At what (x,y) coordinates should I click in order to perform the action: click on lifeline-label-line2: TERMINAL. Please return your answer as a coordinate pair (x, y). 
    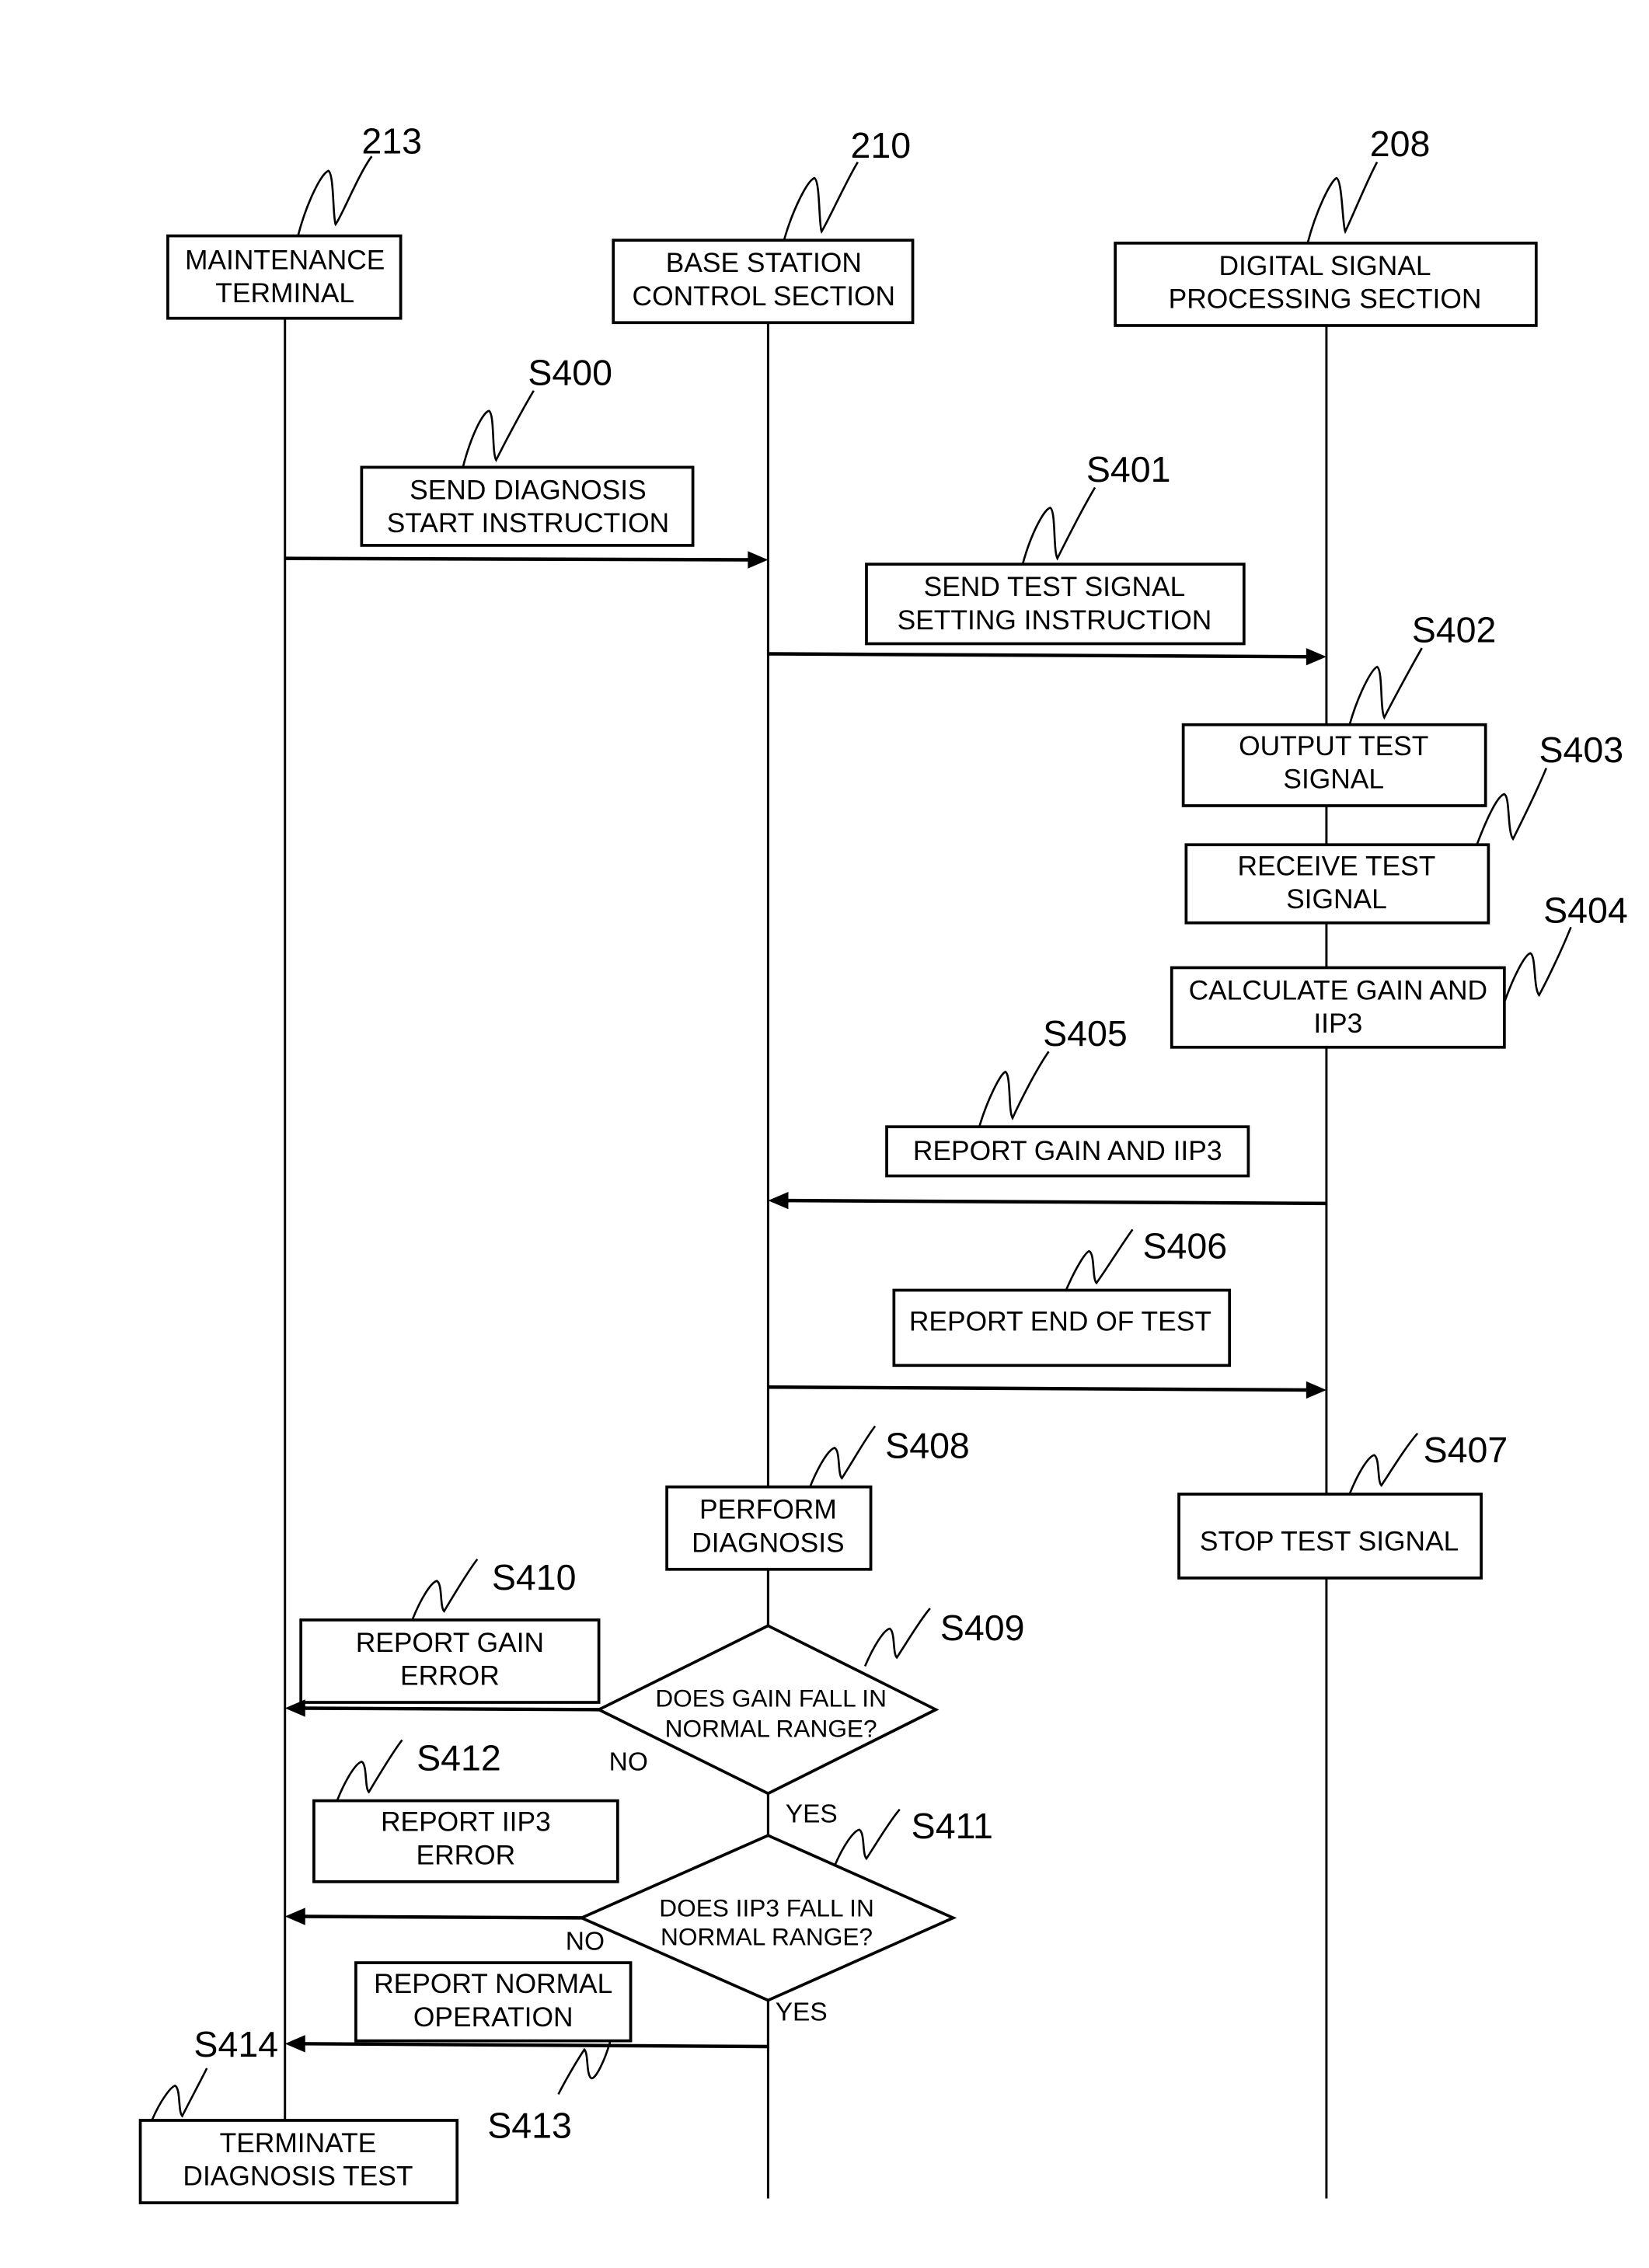
    Looking at the image, I should click on (285, 293).